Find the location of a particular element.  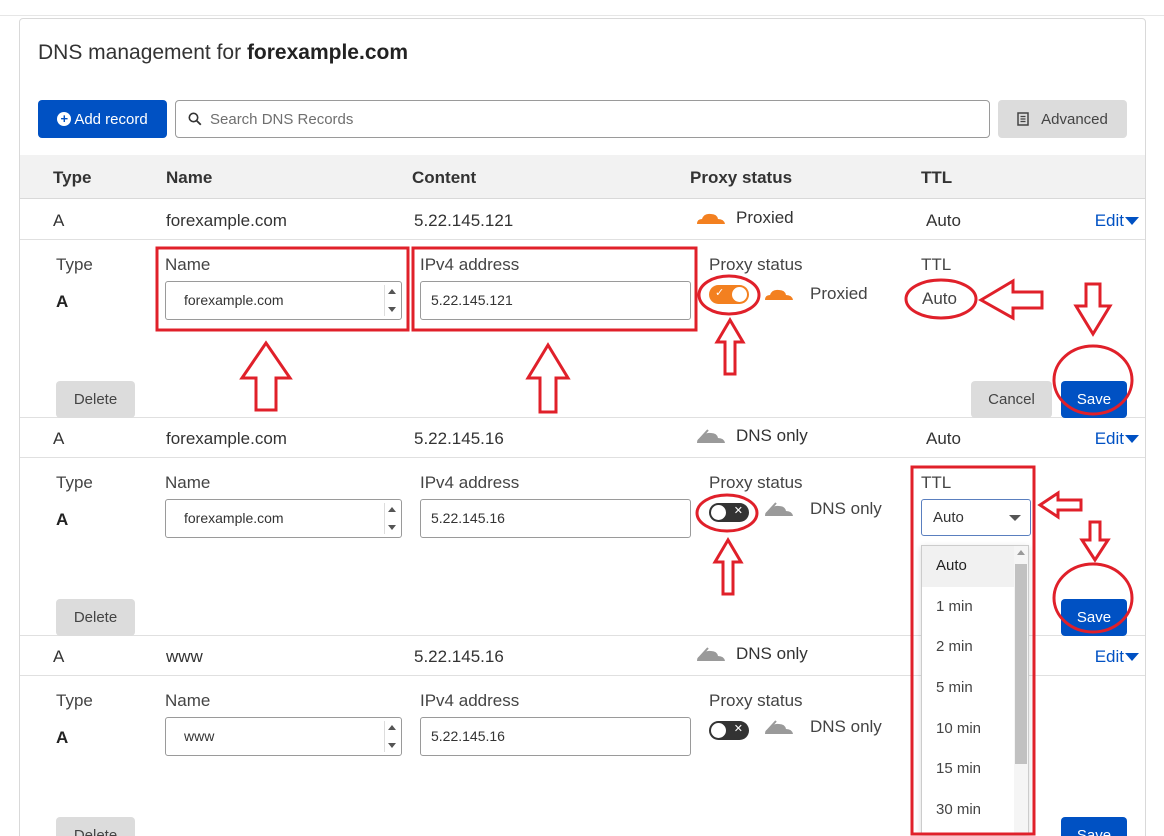

col-type: Type is located at coordinates (72, 177).